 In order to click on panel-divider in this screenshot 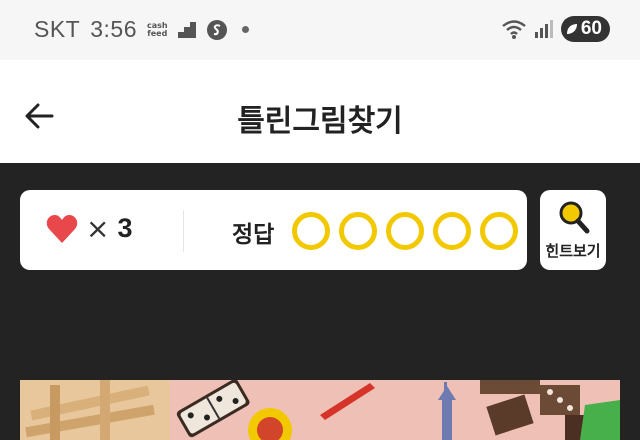, I will do `click(183, 231)`.